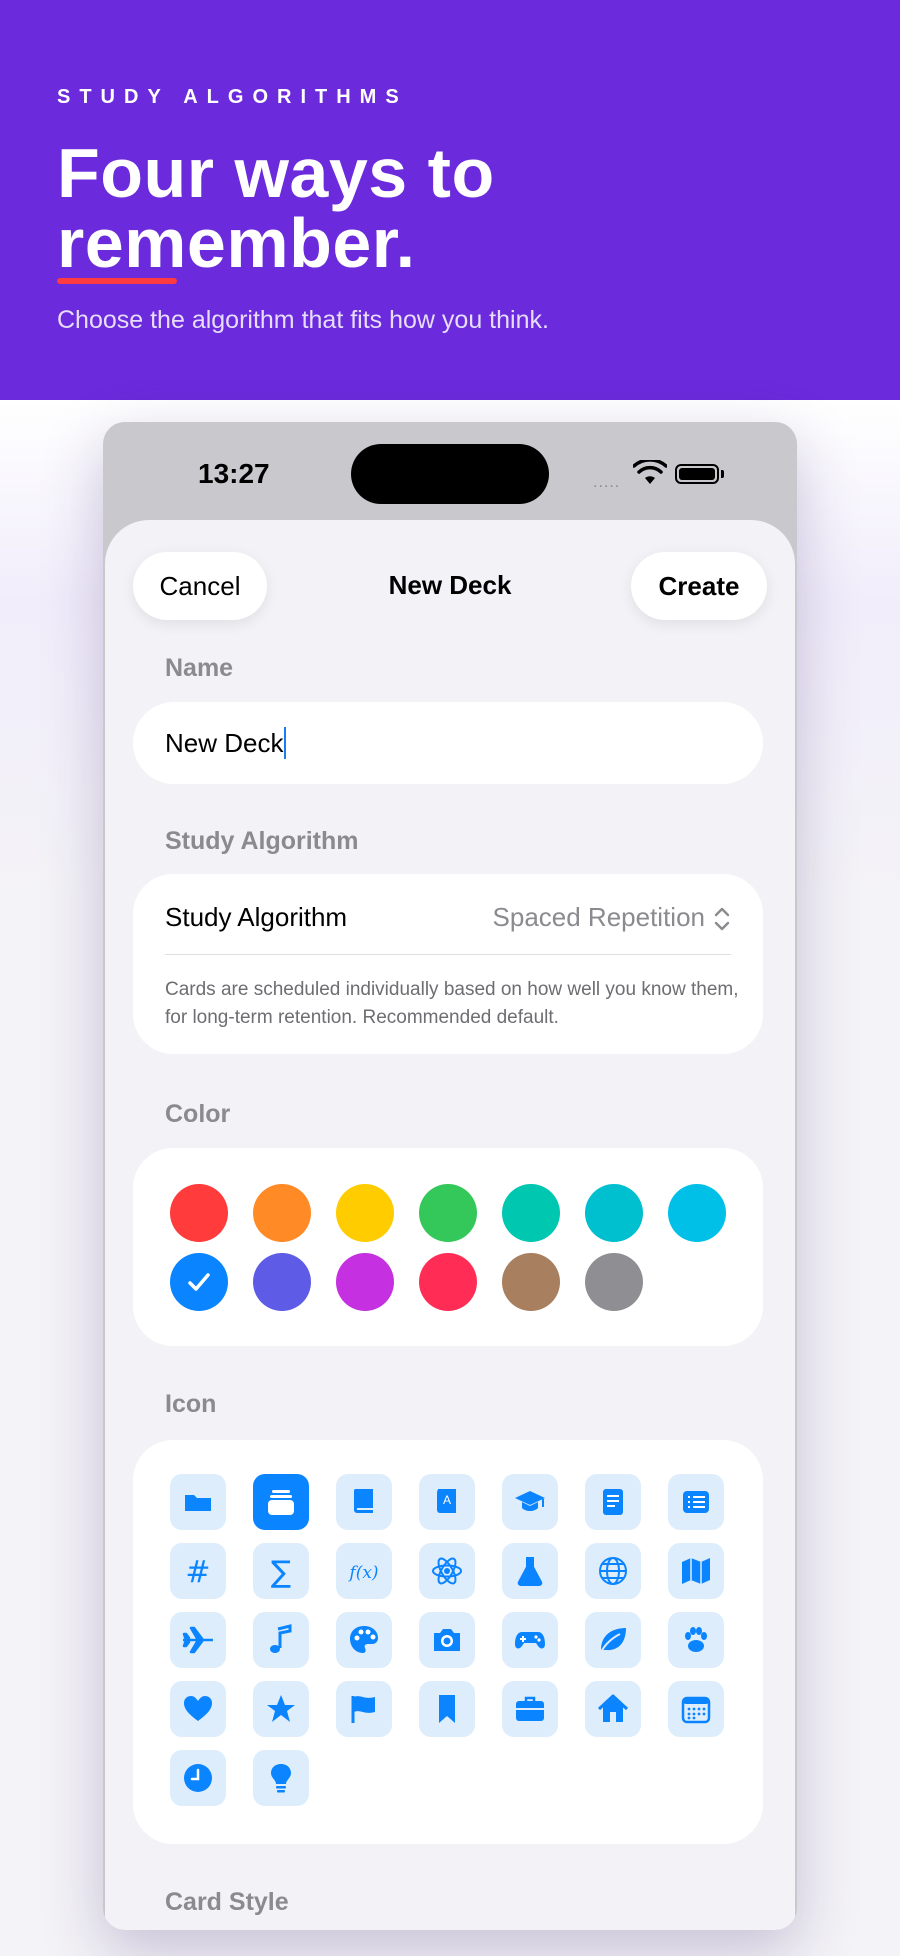 This screenshot has width=900, height=1956. Describe the element at coordinates (614, 1282) in the screenshot. I see `color-swatch-gray` at that location.